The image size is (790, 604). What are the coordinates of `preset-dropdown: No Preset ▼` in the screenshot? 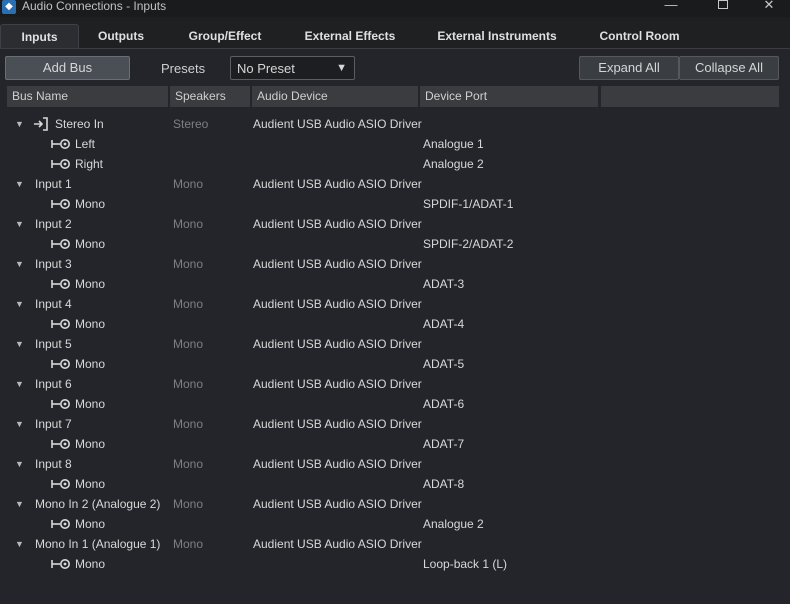 It's located at (292, 68).